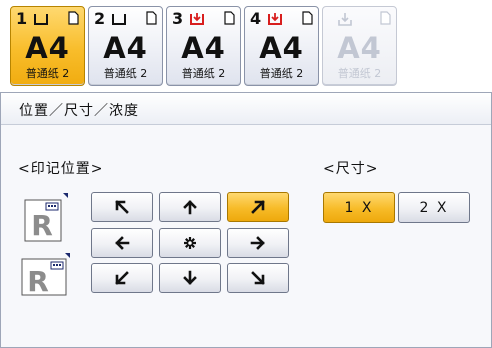  Describe the element at coordinates (345, 19) in the screenshot. I see `bypass-tray-icon` at that location.